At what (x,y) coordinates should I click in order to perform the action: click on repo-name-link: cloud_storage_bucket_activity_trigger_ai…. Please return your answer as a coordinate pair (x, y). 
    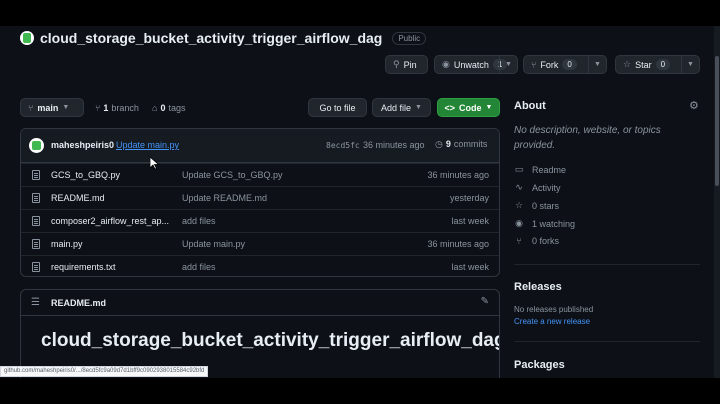
    Looking at the image, I should click on (211, 38).